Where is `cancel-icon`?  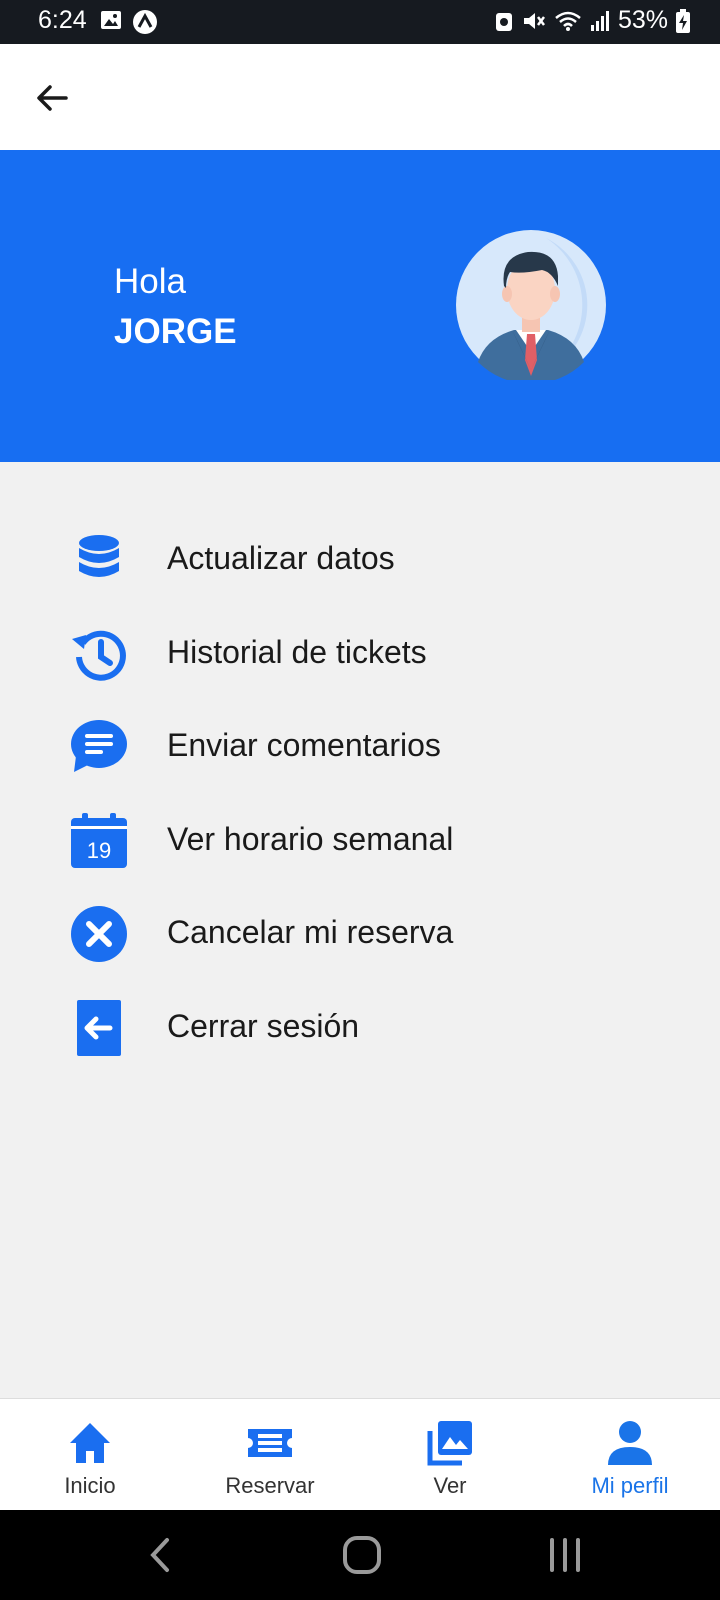 cancel-icon is located at coordinates (99, 934).